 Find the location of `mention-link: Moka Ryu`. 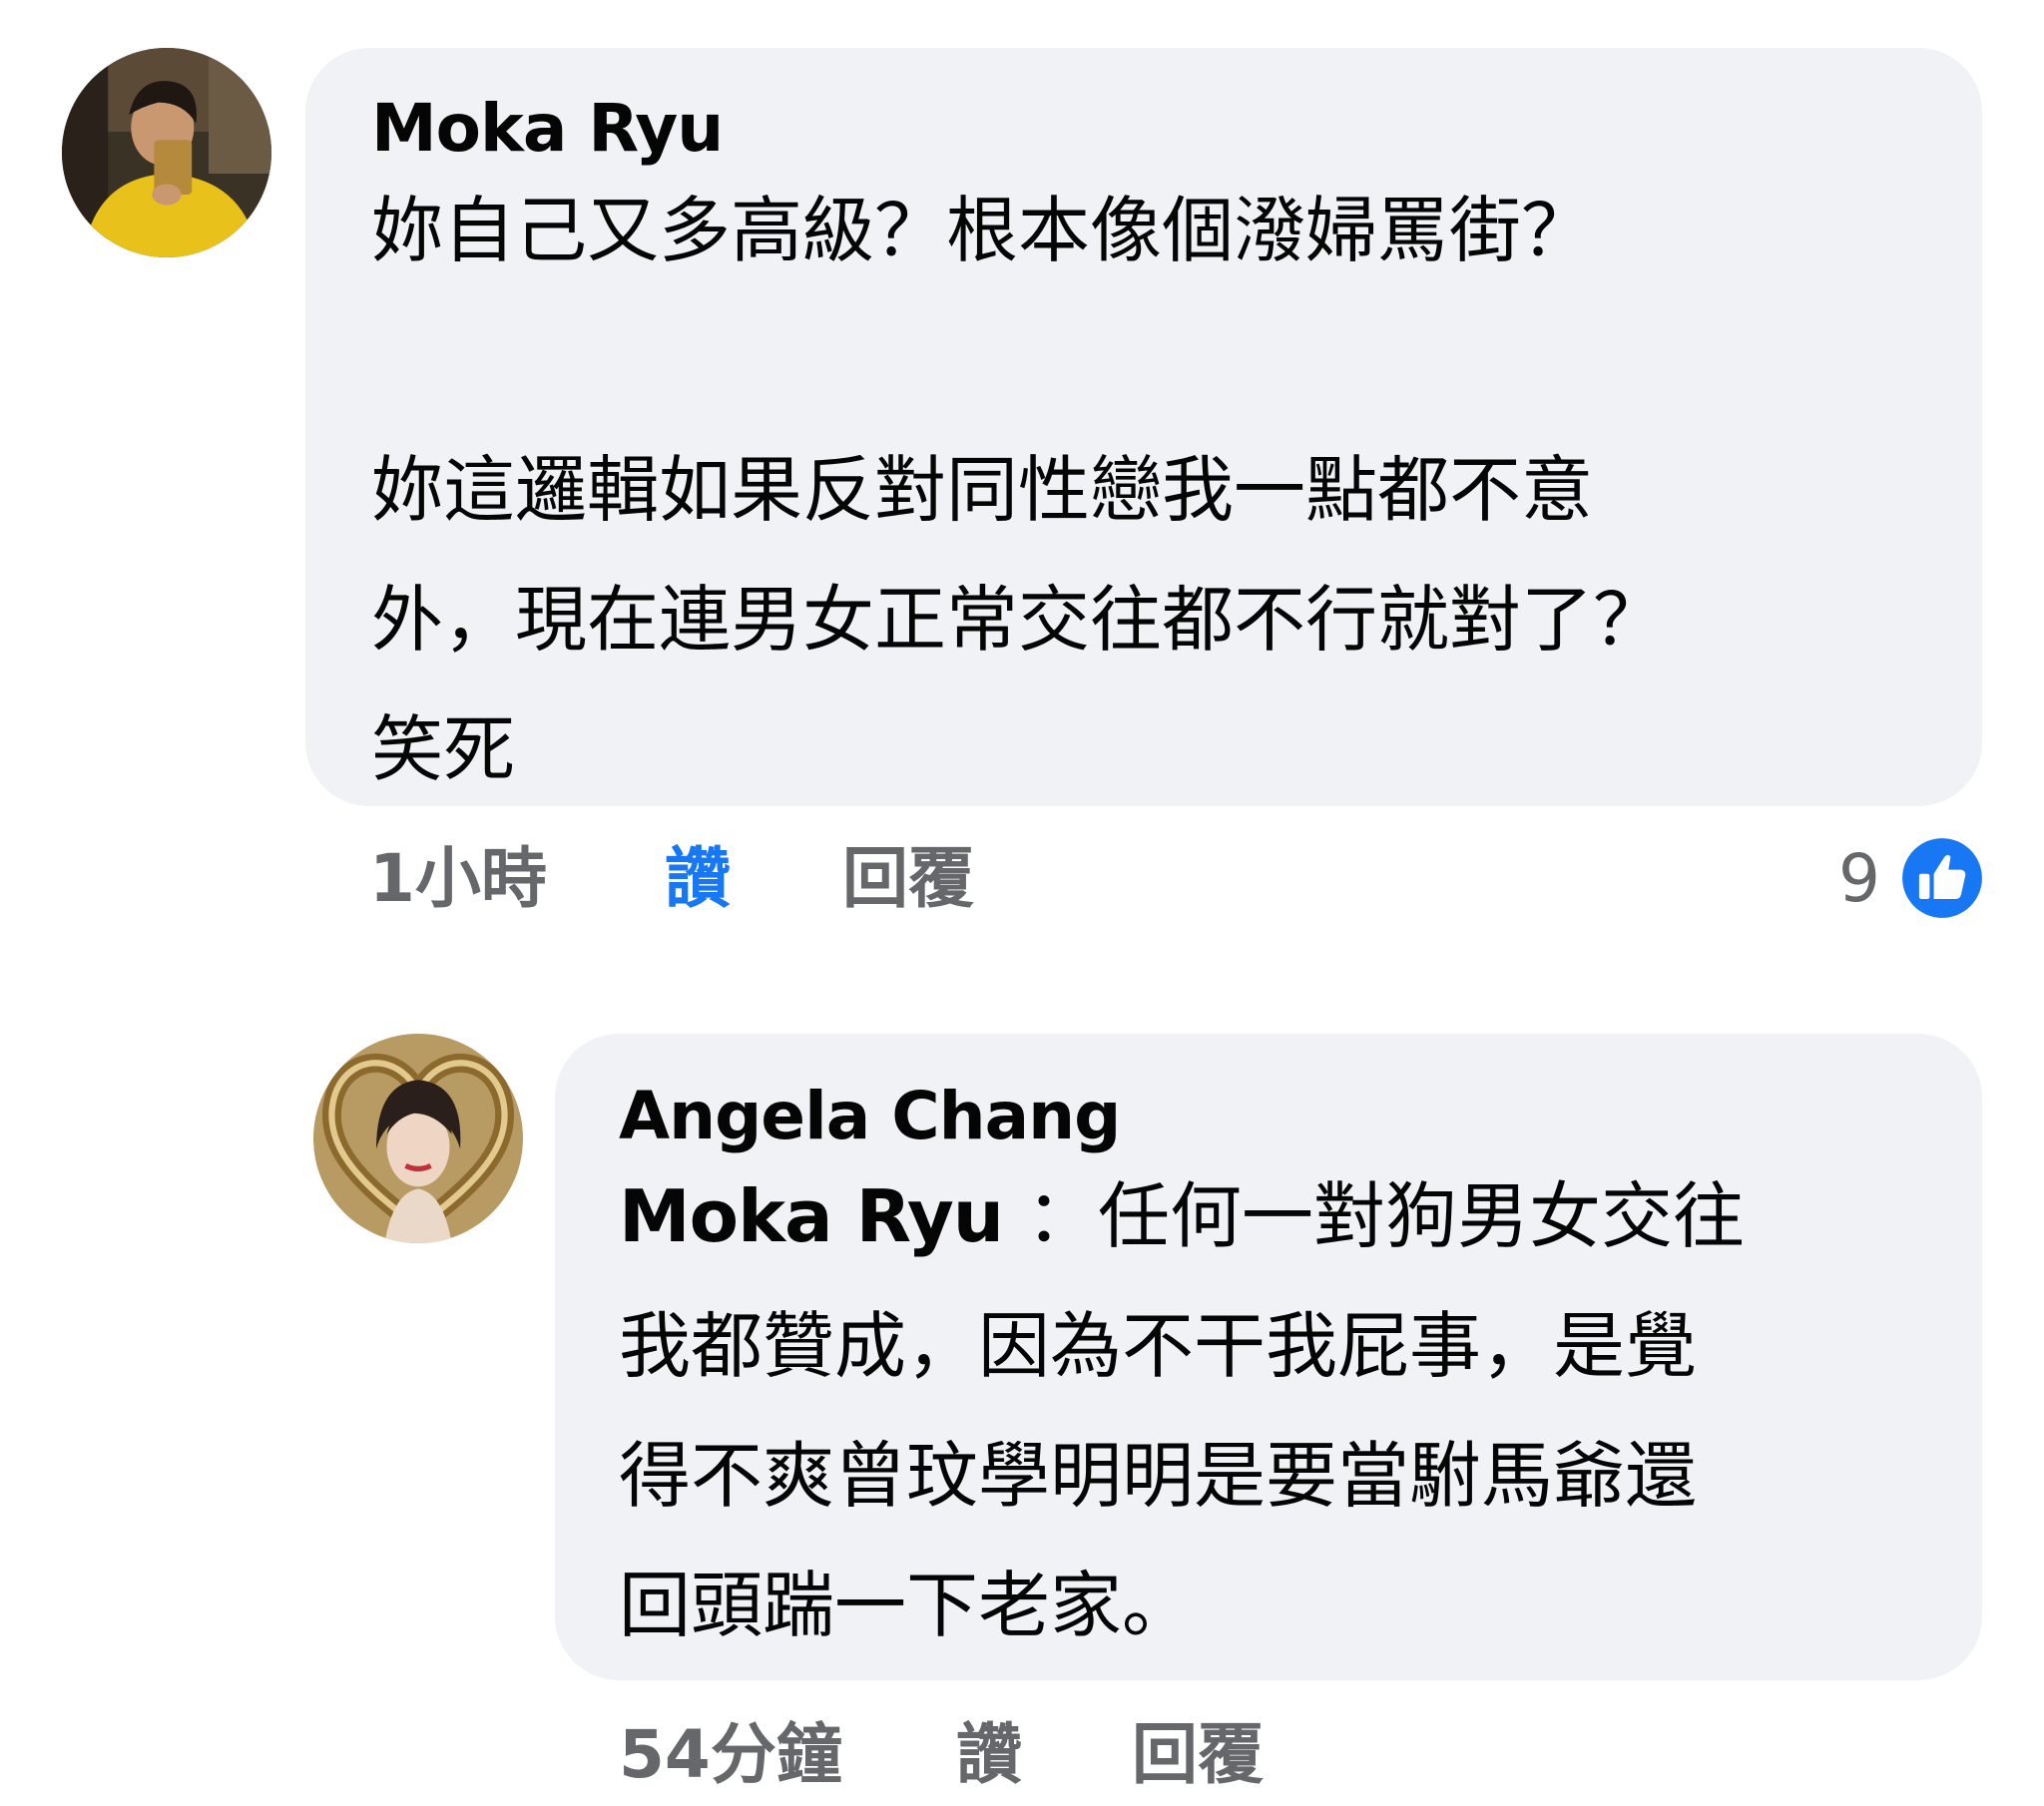

mention-link: Moka Ryu is located at coordinates (811, 1216).